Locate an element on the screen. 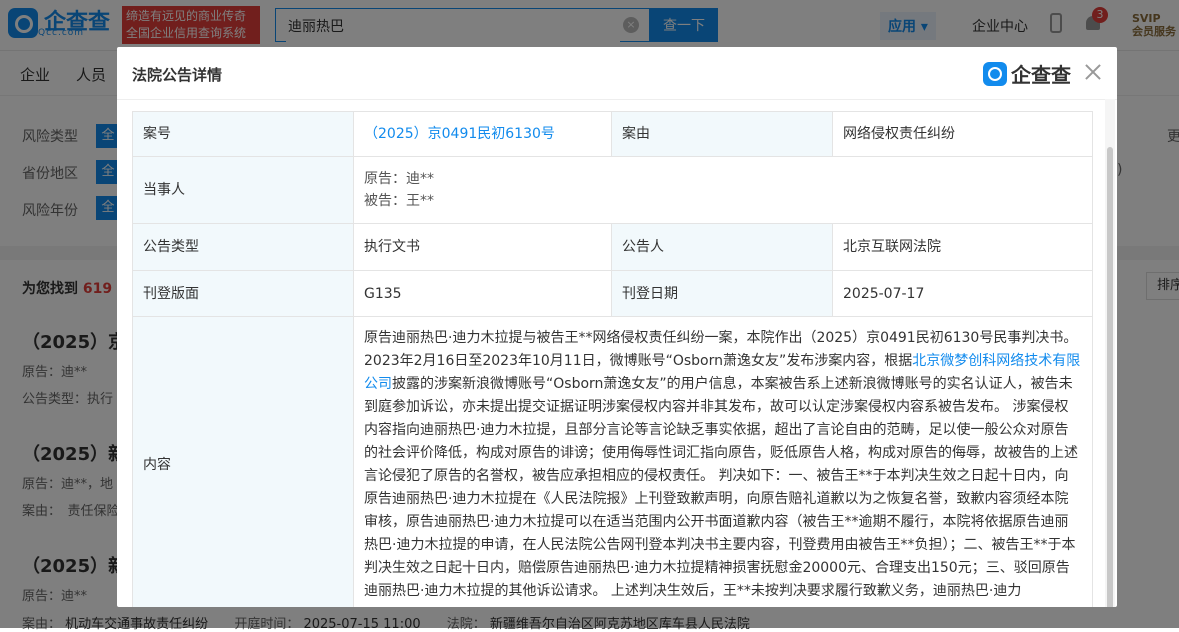  defendant: 被告：王** is located at coordinates (399, 201).